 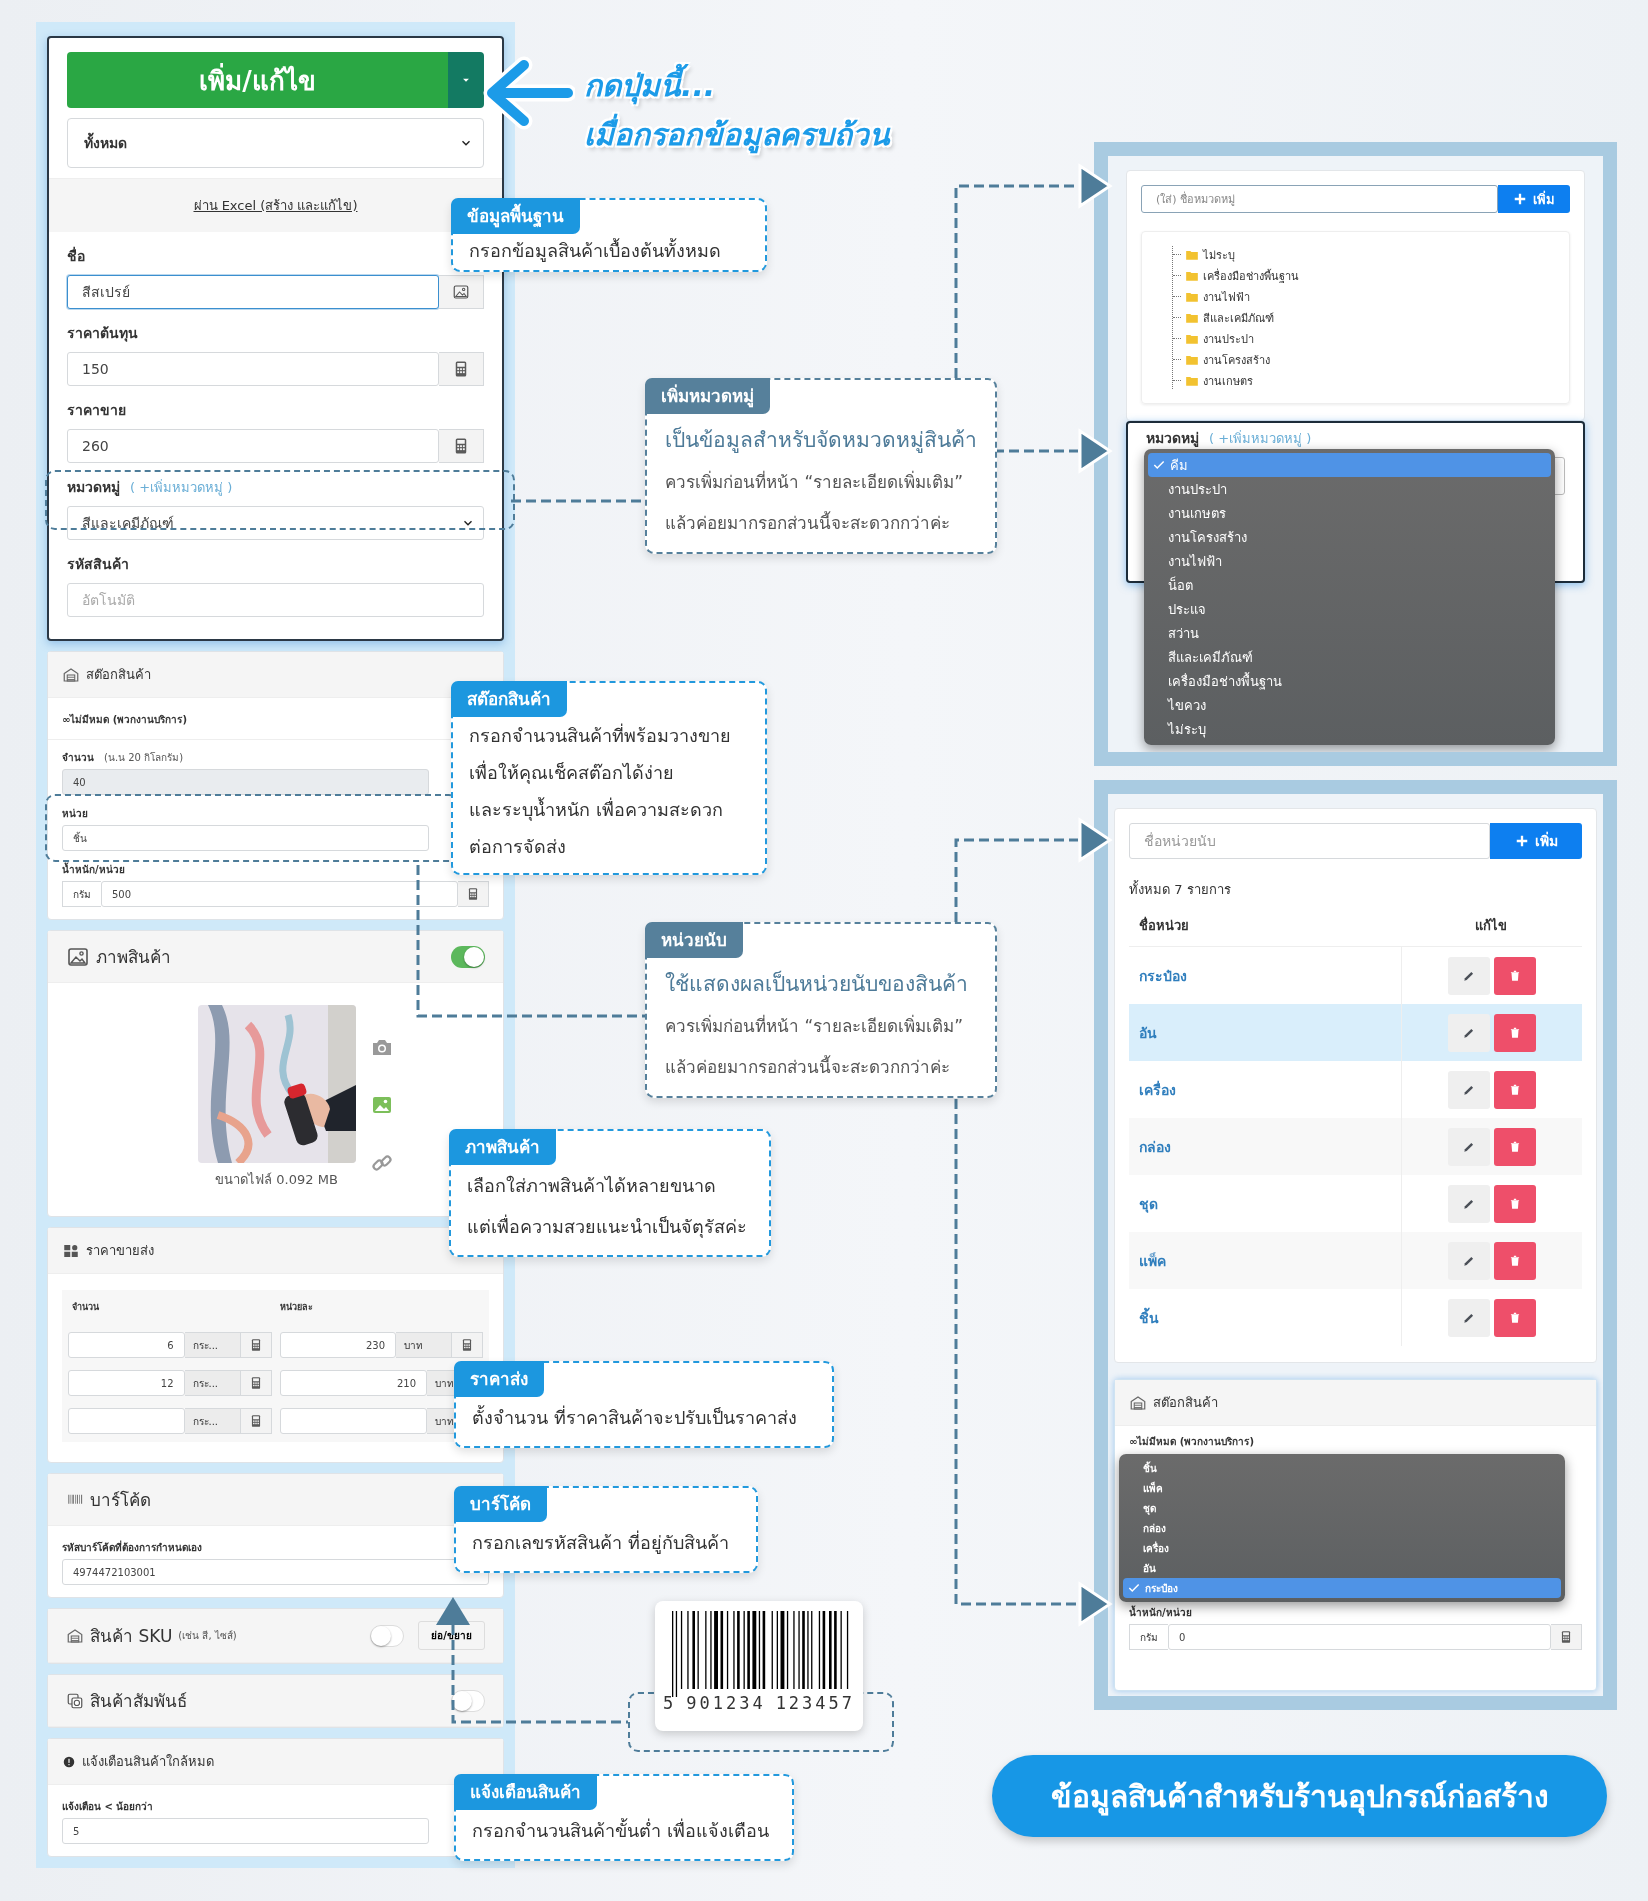 I want to click on text-field: สีสเปรย์, so click(x=253, y=292).